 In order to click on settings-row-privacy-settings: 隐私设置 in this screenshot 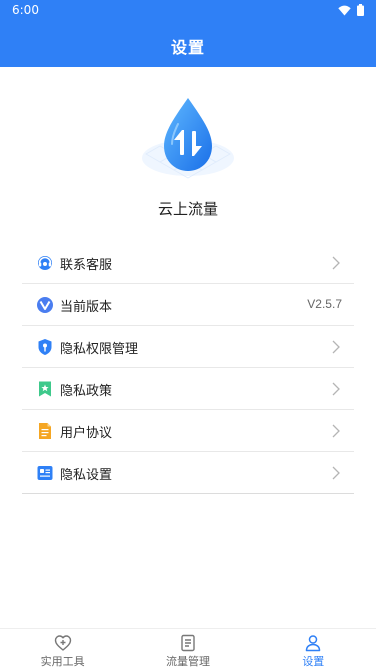, I will do `click(188, 473)`.